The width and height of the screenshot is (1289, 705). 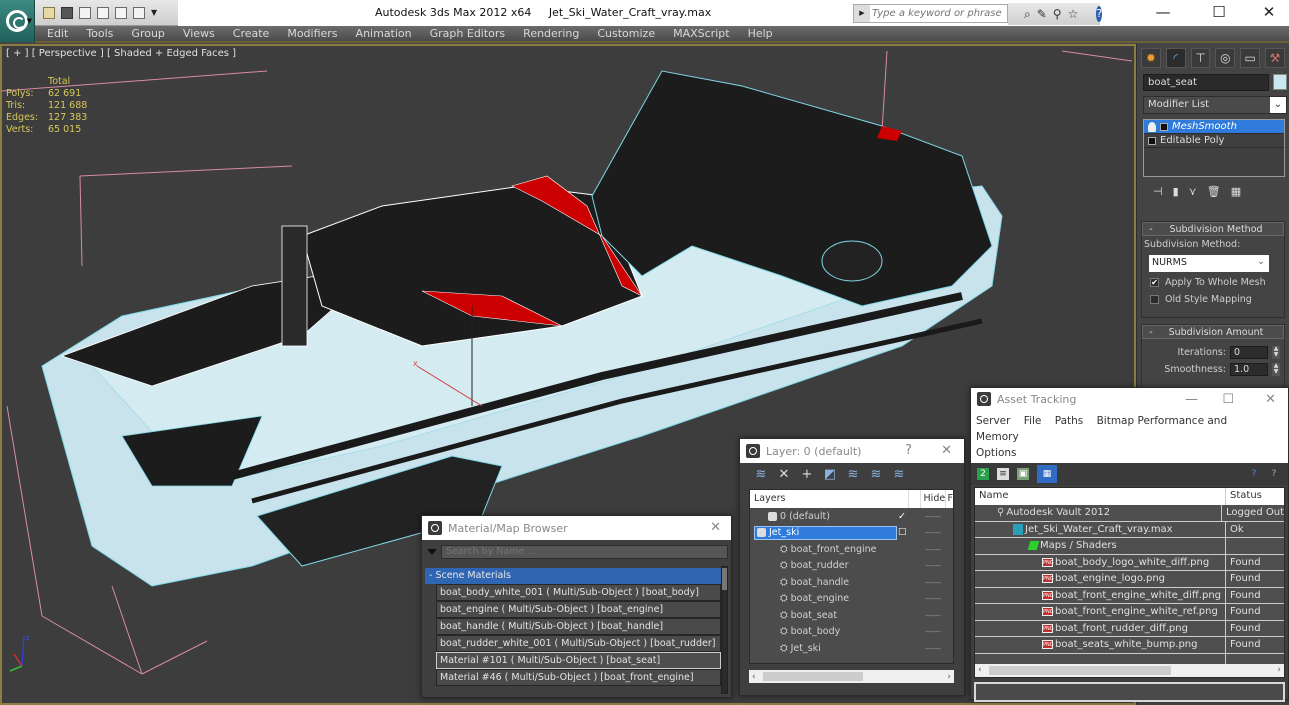 I want to click on layer-row: Jet_ski ☐ ——, so click(x=851, y=533).